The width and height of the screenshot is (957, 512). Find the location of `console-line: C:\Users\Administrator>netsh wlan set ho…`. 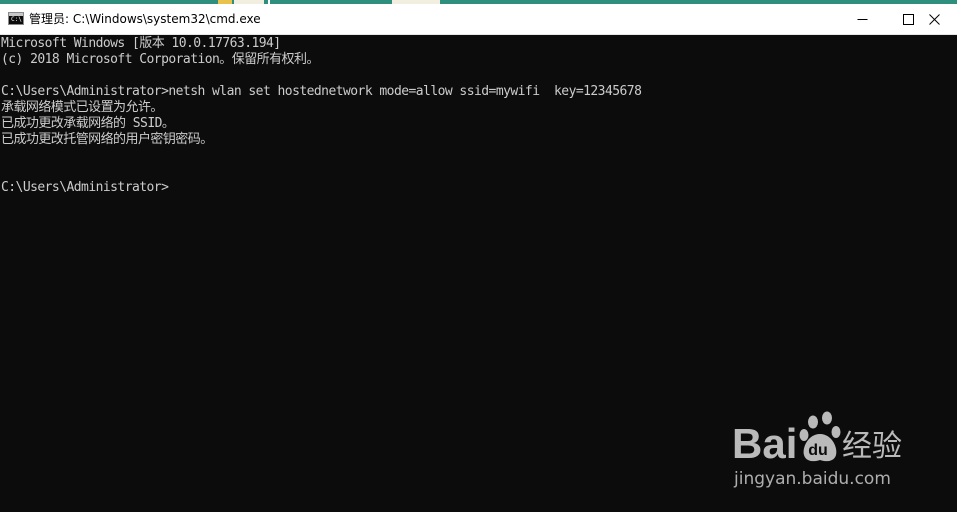

console-line: C:\Users\Administrator>netsh wlan set ho… is located at coordinates (321, 91).